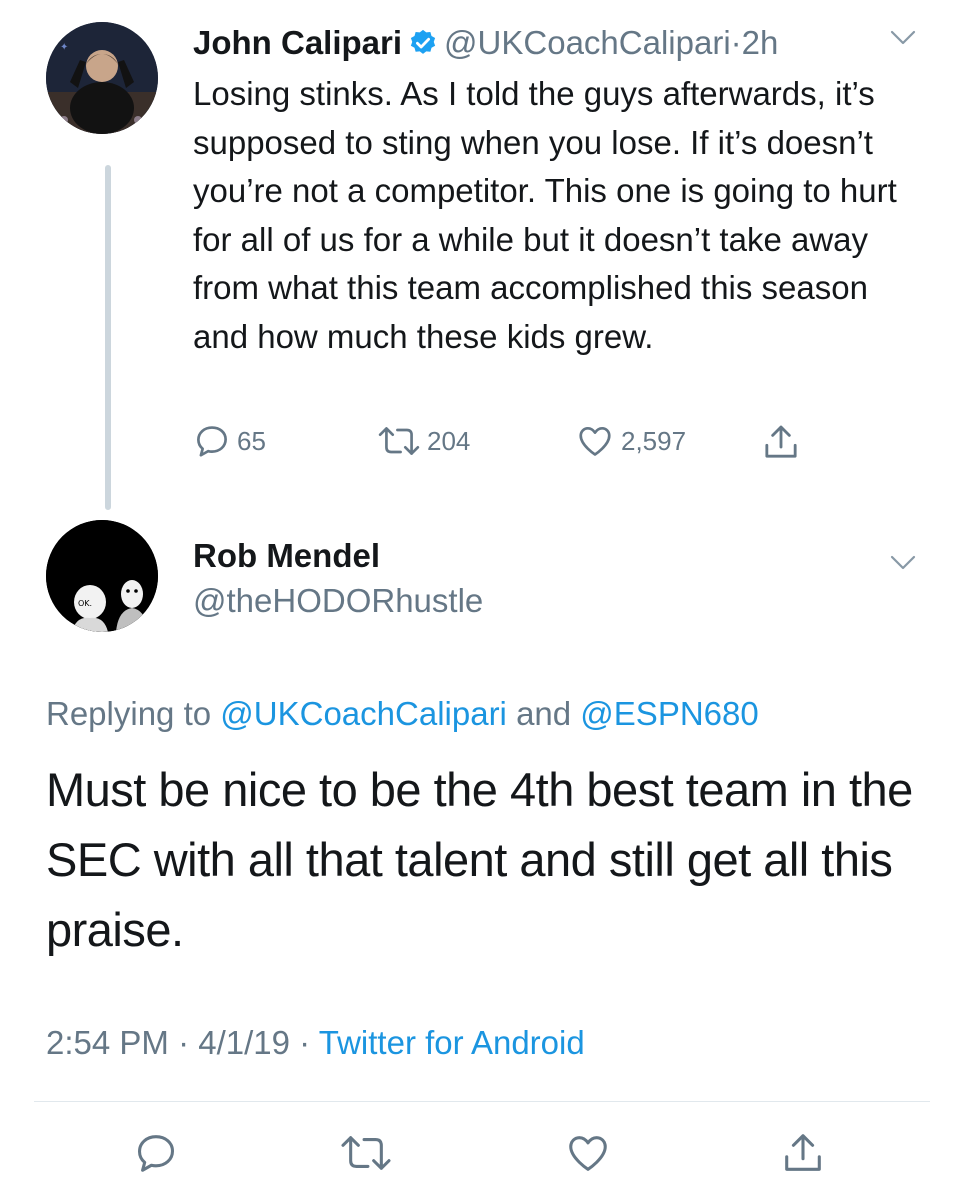  I want to click on reply-author-name: Rob Mendel, so click(286, 556).